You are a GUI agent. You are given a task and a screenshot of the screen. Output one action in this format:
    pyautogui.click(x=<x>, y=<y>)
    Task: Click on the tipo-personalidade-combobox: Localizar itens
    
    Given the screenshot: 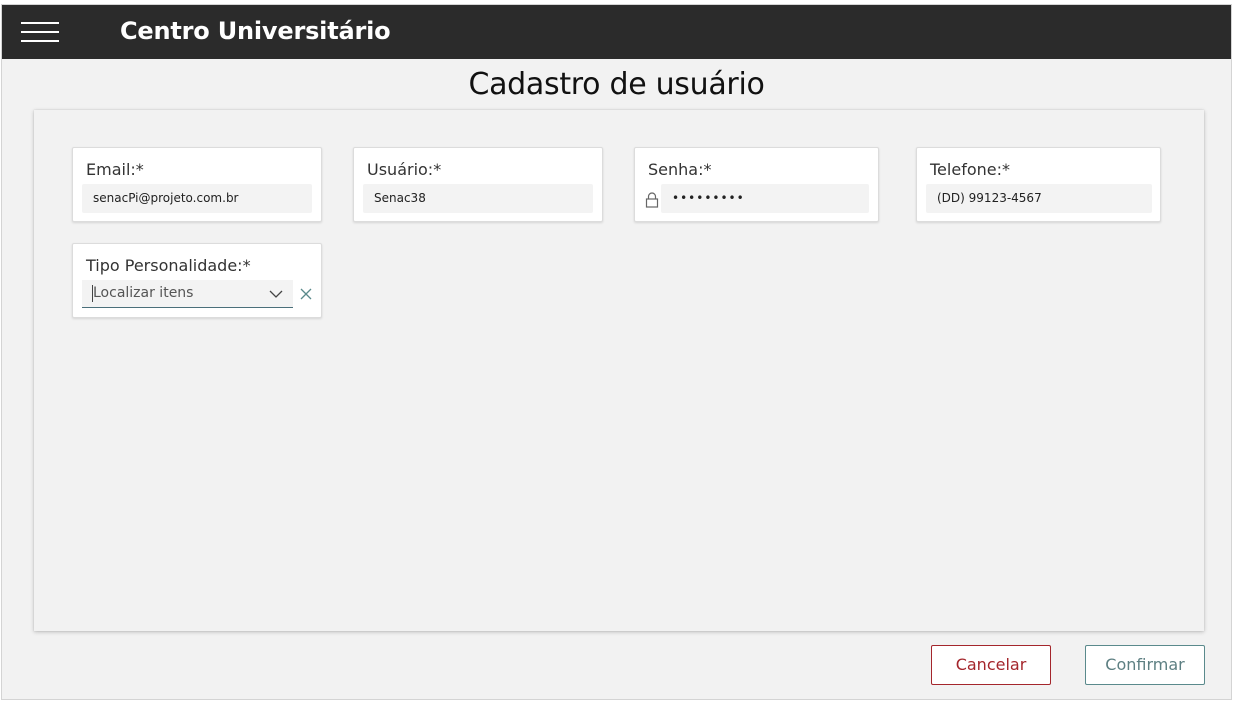 What is the action you would take?
    pyautogui.click(x=187, y=294)
    